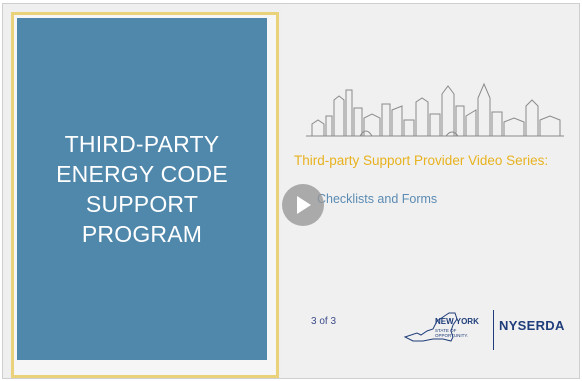 The height and width of the screenshot is (381, 582). What do you see at coordinates (435, 109) in the screenshot?
I see `city-skyline-illustration` at bounding box center [435, 109].